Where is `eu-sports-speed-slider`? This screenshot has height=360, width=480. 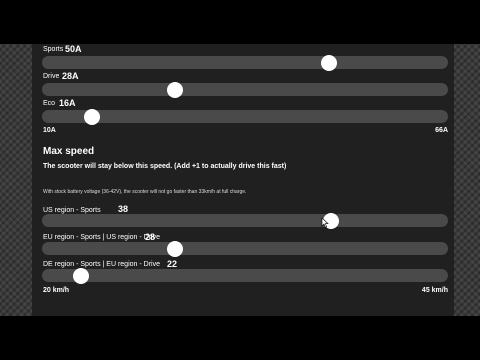
eu-sports-speed-slider is located at coordinates (245, 248).